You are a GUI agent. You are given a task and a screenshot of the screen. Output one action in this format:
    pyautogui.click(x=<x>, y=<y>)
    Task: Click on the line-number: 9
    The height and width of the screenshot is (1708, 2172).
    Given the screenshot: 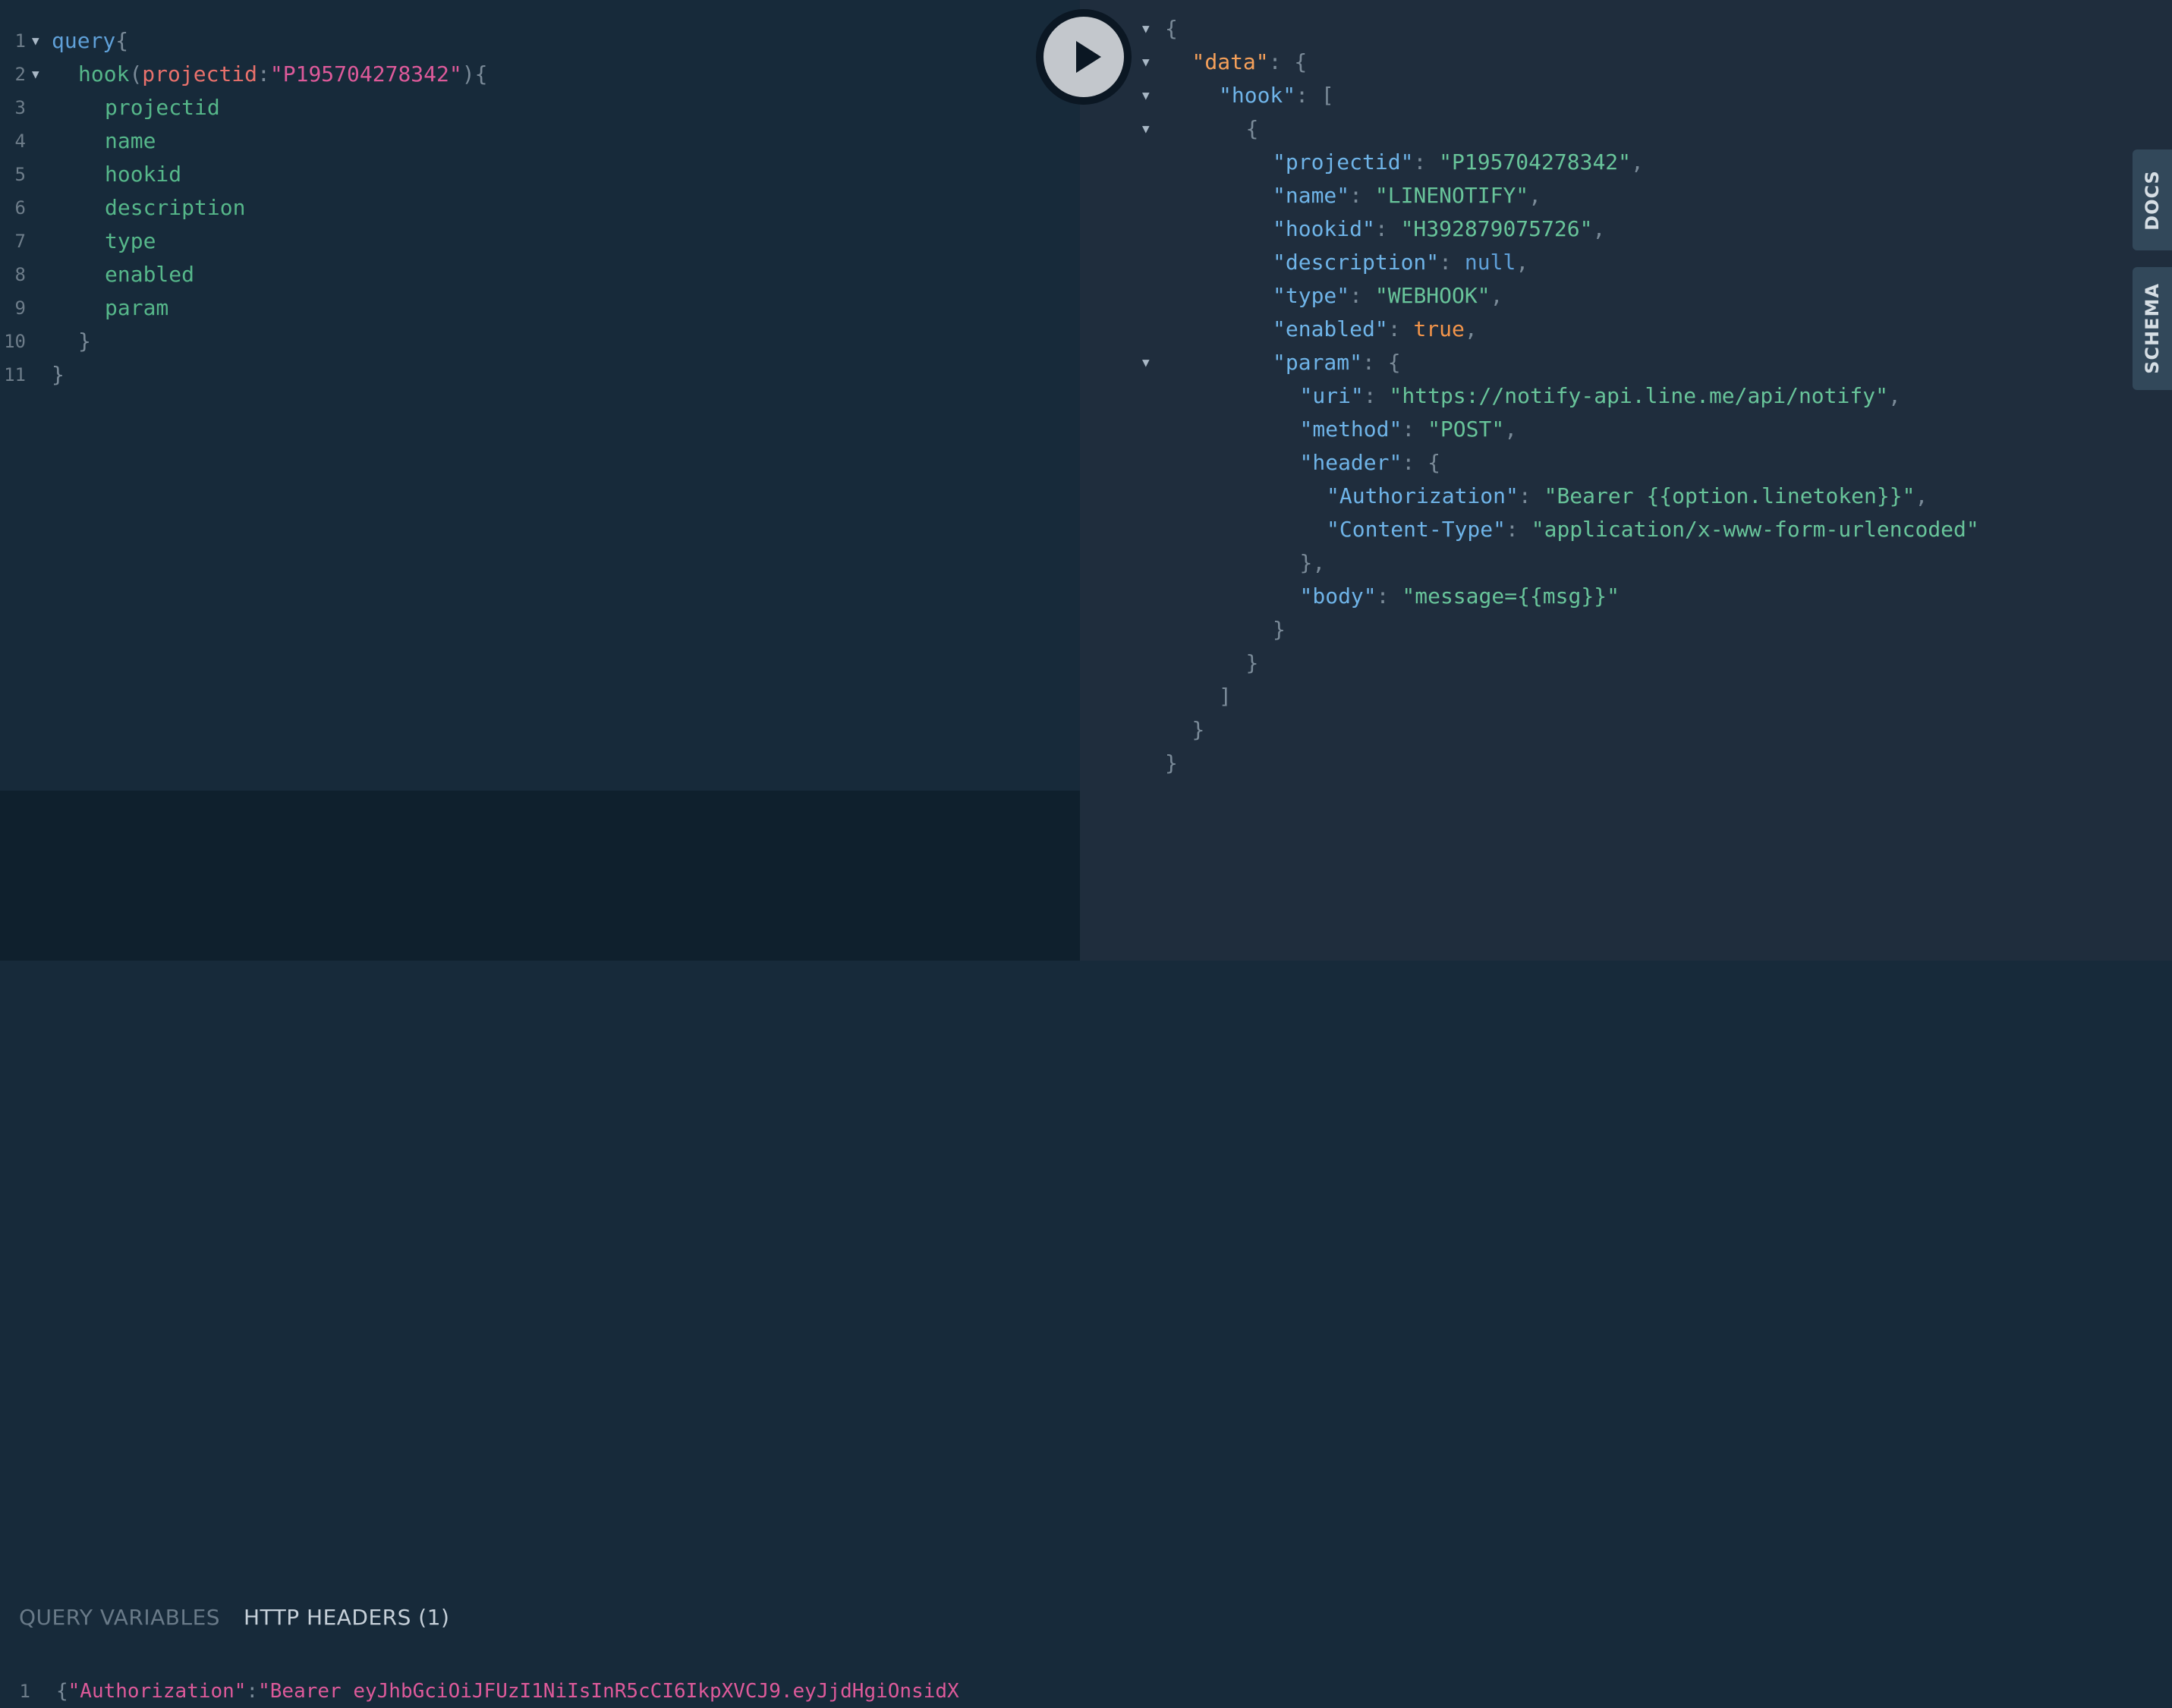 What is the action you would take?
    pyautogui.click(x=20, y=308)
    